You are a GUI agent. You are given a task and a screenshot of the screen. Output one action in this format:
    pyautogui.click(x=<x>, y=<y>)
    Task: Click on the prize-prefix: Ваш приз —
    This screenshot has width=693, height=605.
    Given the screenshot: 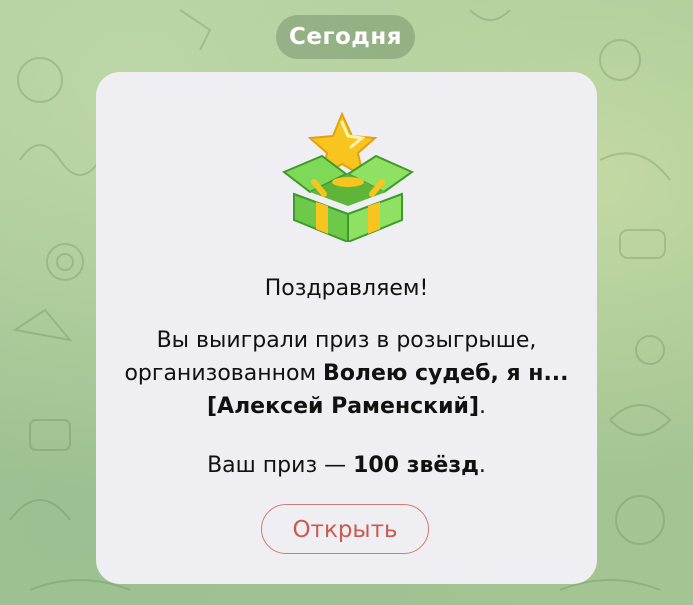 What is the action you would take?
    pyautogui.click(x=280, y=465)
    